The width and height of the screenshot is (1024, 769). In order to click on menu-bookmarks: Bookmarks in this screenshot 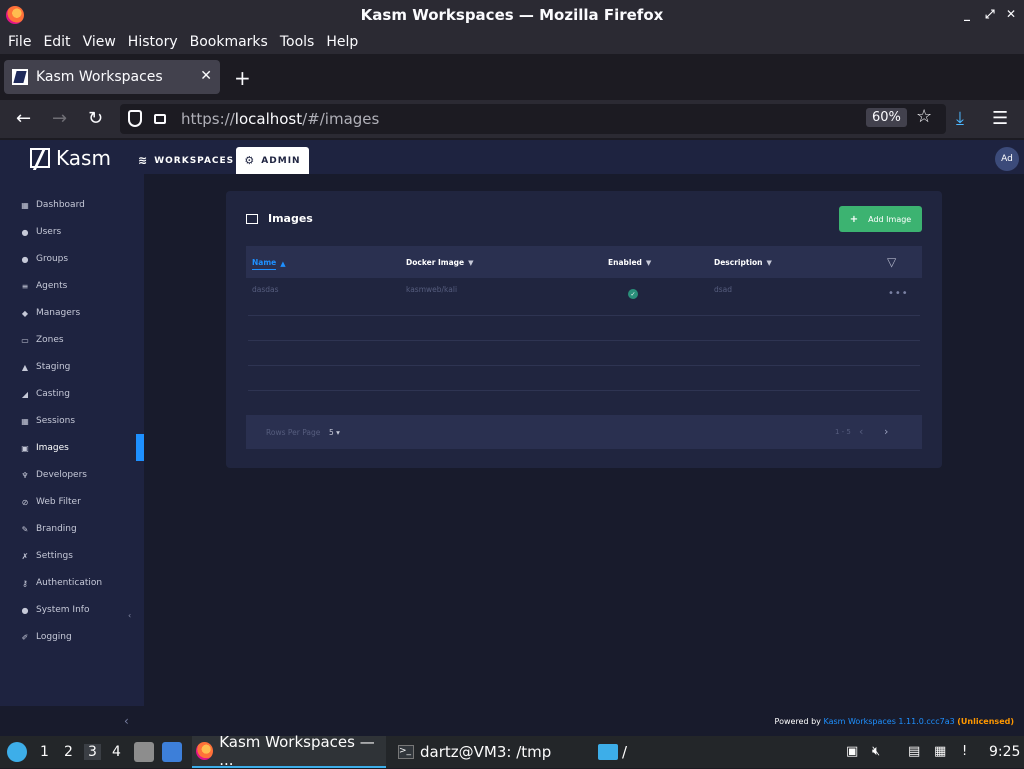, I will do `click(229, 42)`.